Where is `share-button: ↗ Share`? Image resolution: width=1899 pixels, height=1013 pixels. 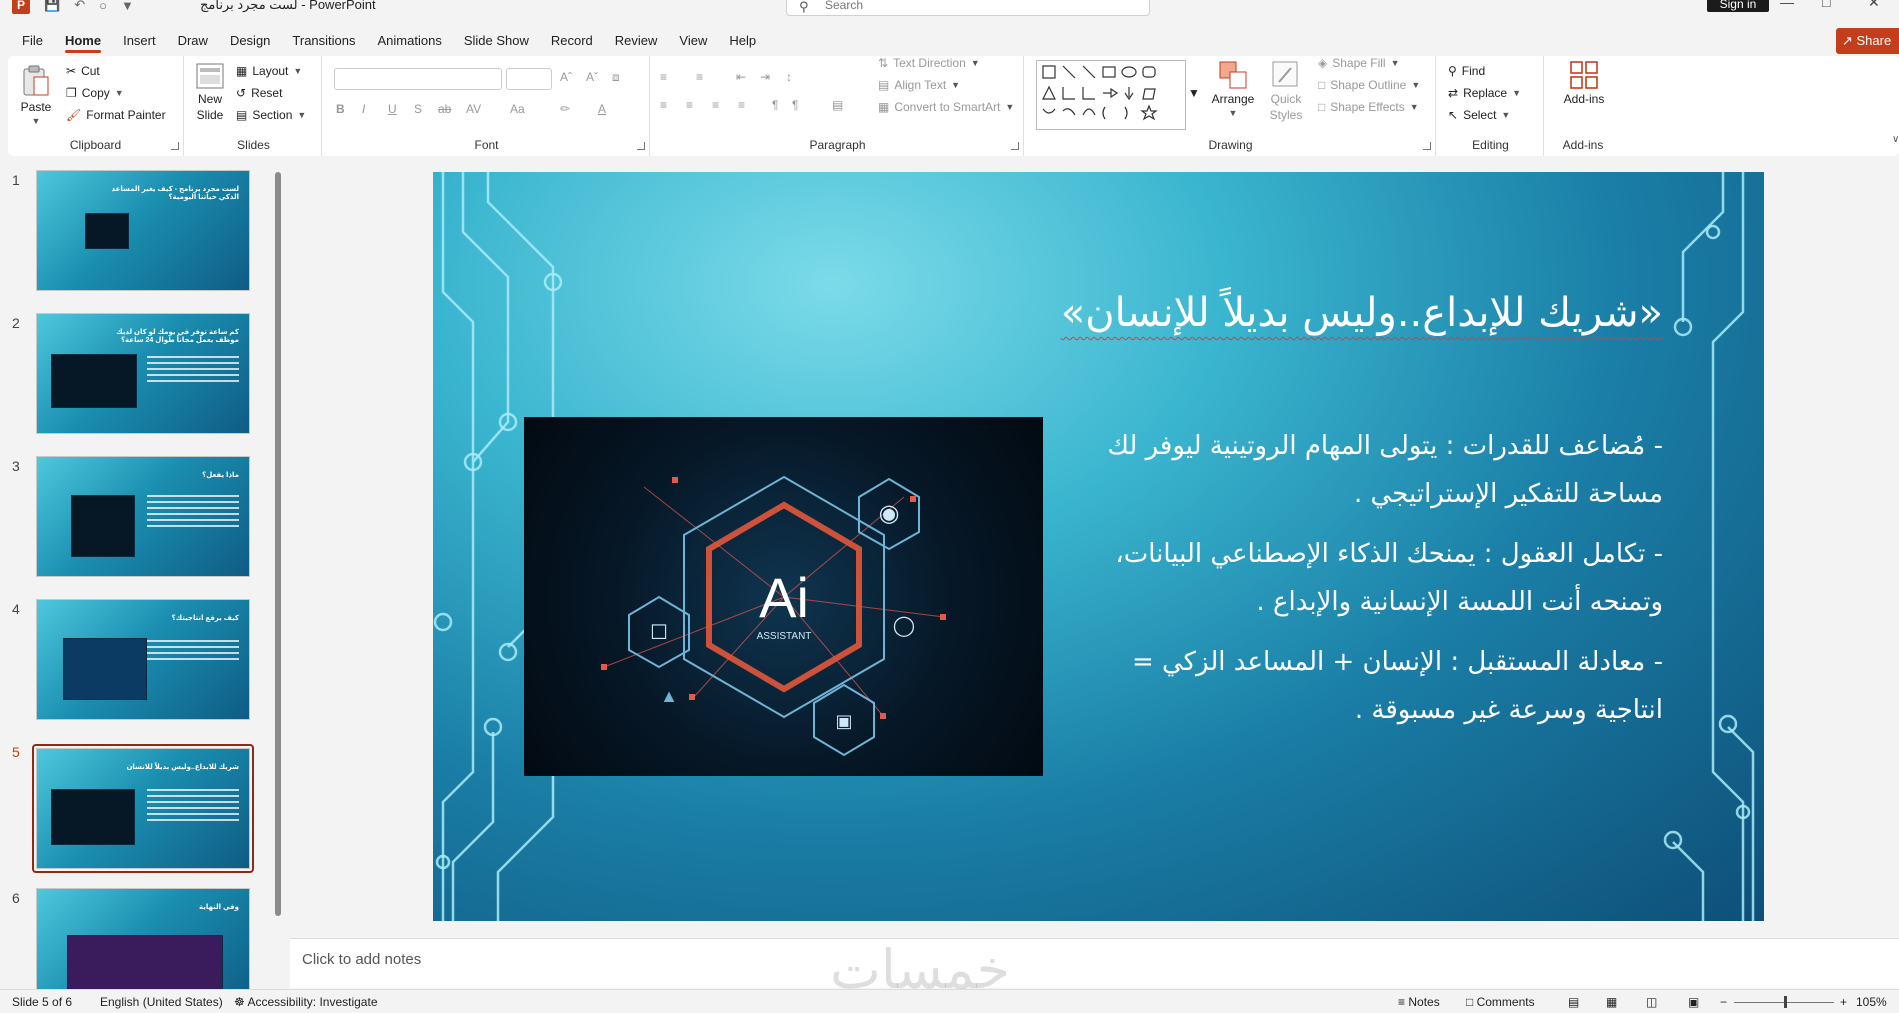 share-button: ↗ Share is located at coordinates (1867, 41).